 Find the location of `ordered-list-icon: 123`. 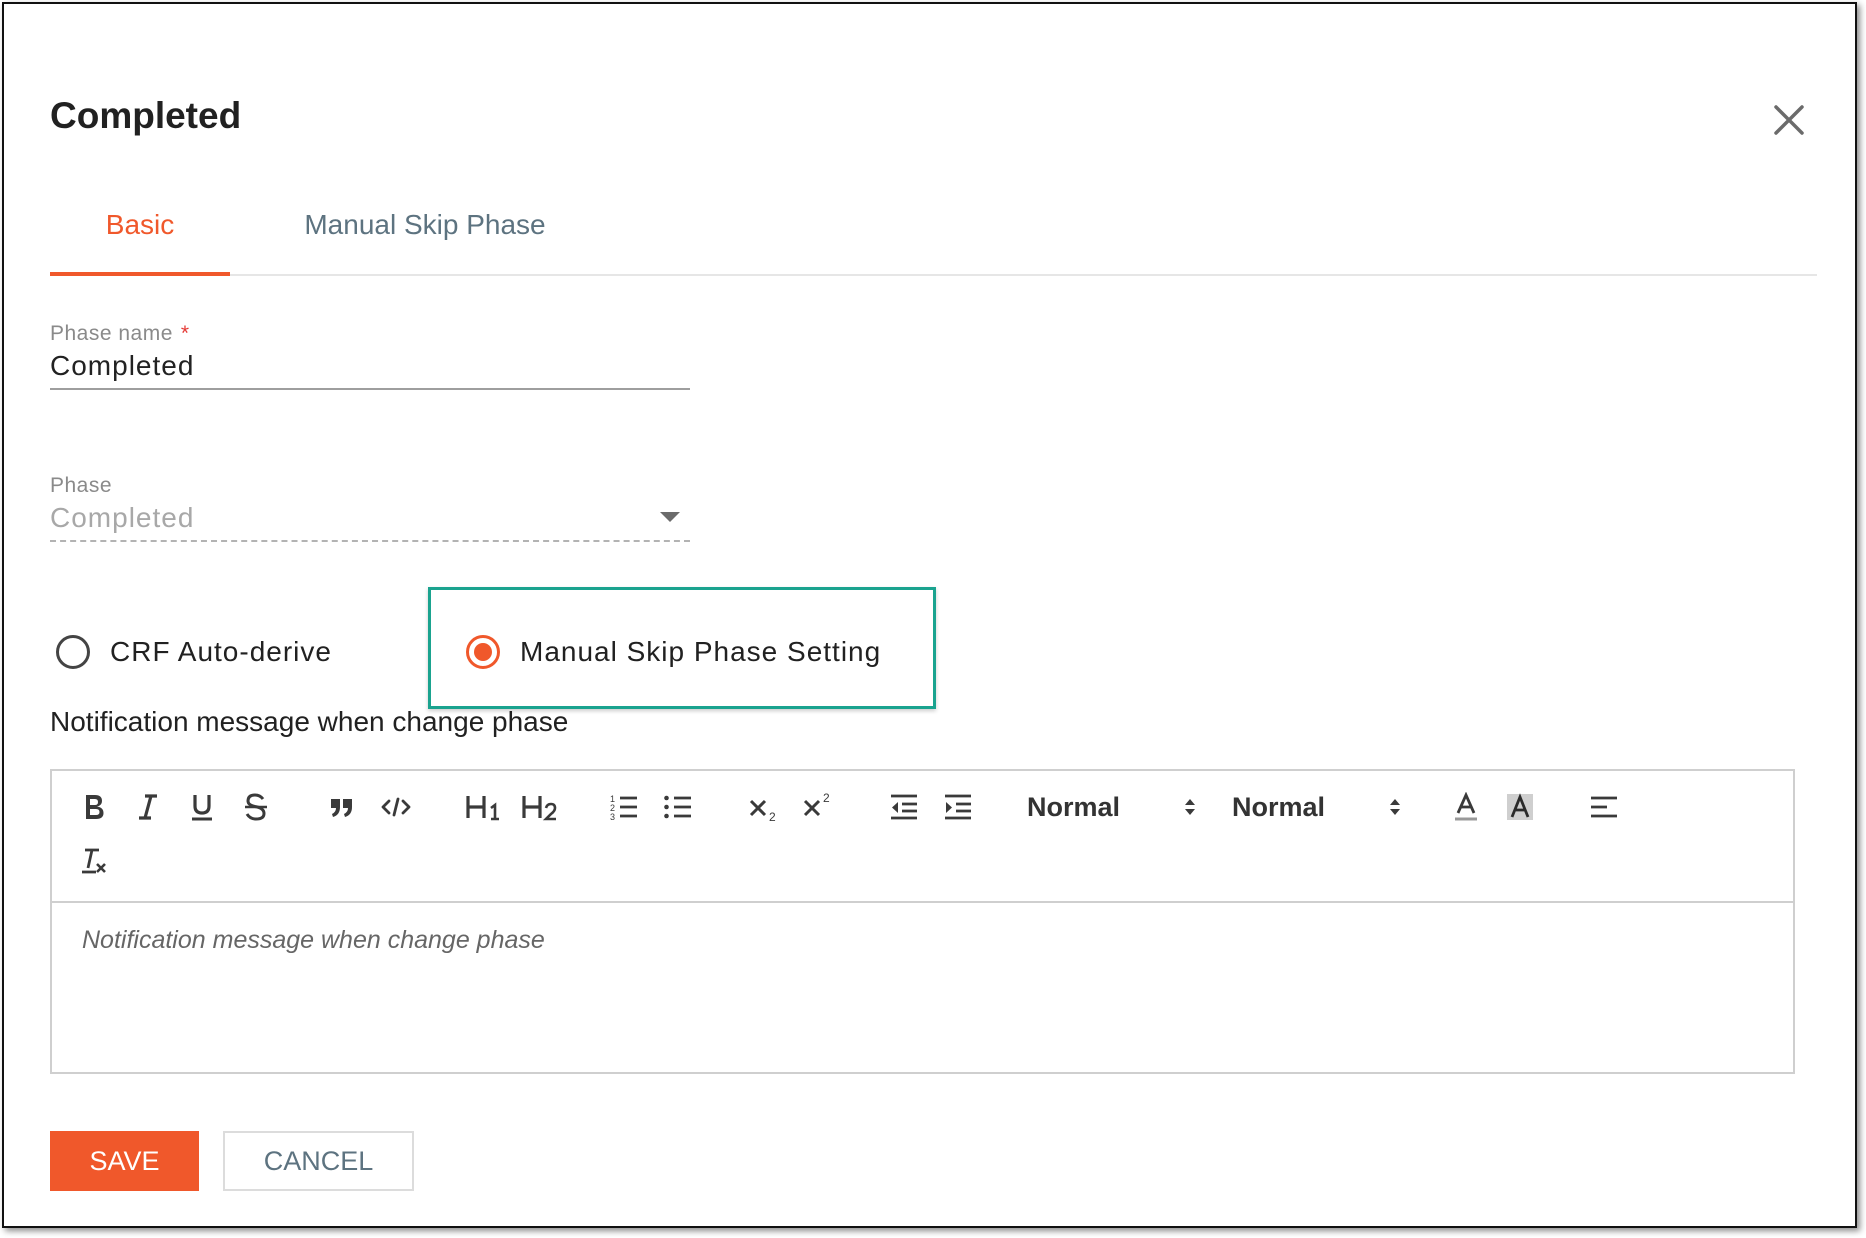

ordered-list-icon: 123 is located at coordinates (623, 808).